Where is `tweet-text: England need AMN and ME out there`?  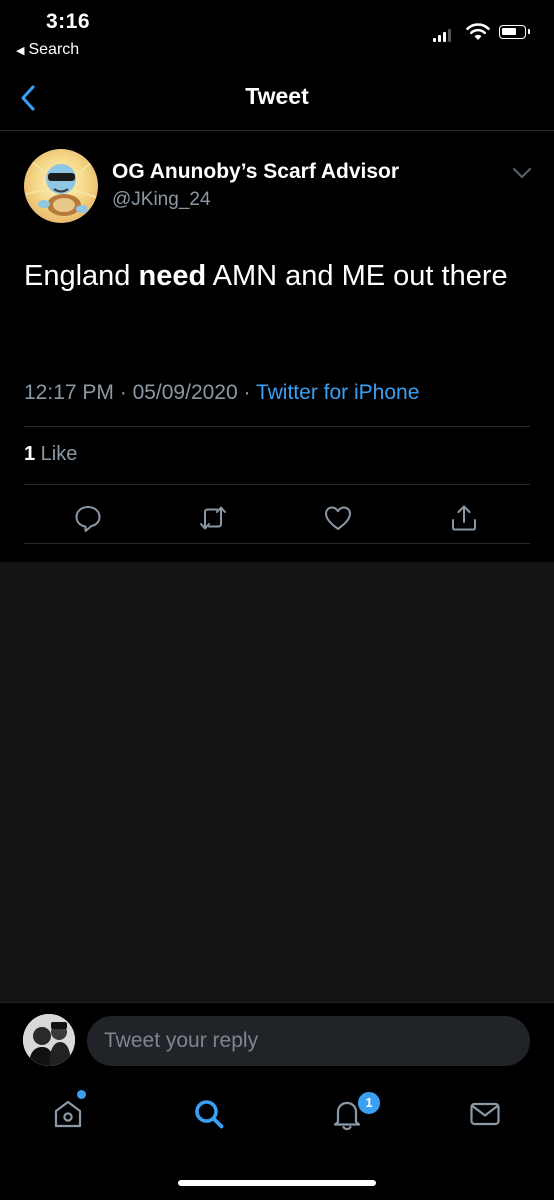 tweet-text: England need AMN and ME out there is located at coordinates (274, 276).